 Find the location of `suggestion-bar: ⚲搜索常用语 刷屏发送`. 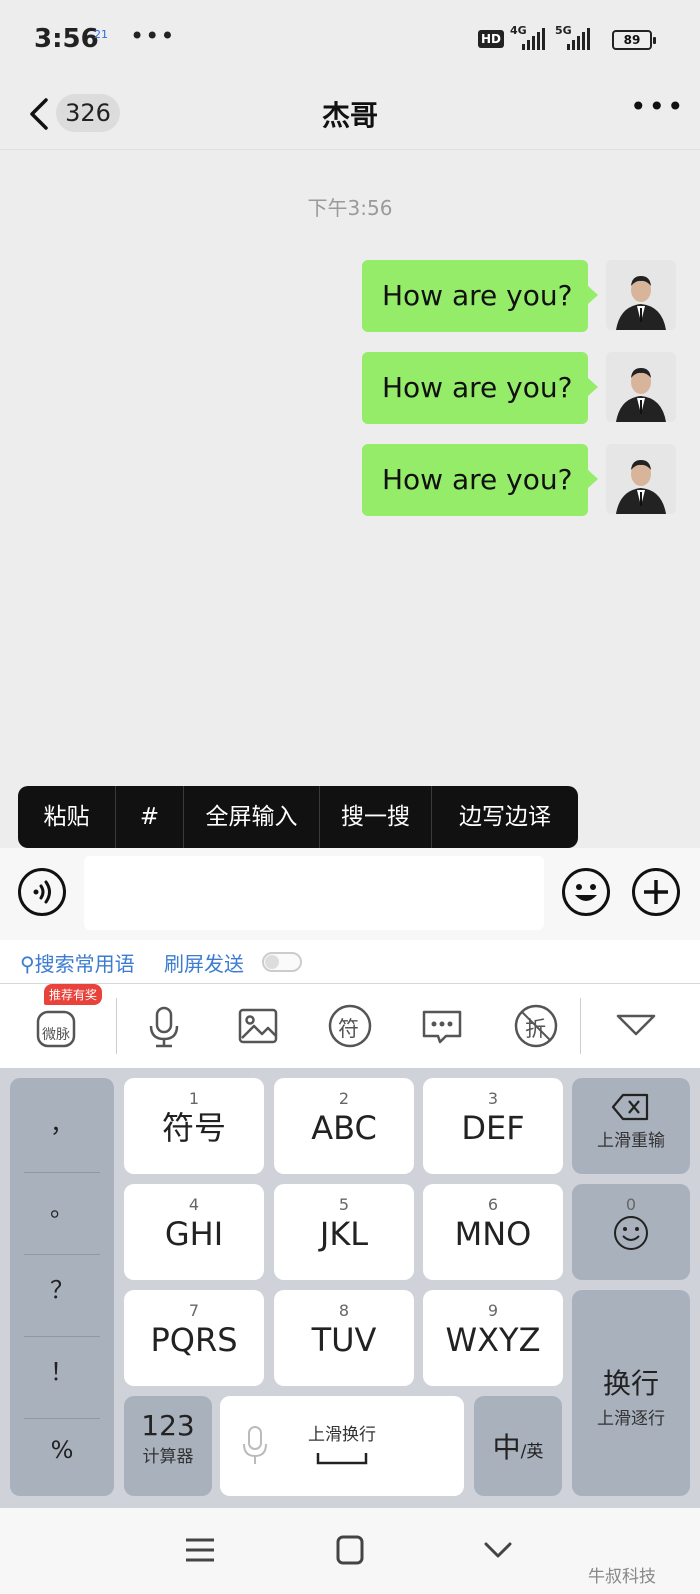

suggestion-bar: ⚲搜索常用语 刷屏发送 is located at coordinates (350, 962).